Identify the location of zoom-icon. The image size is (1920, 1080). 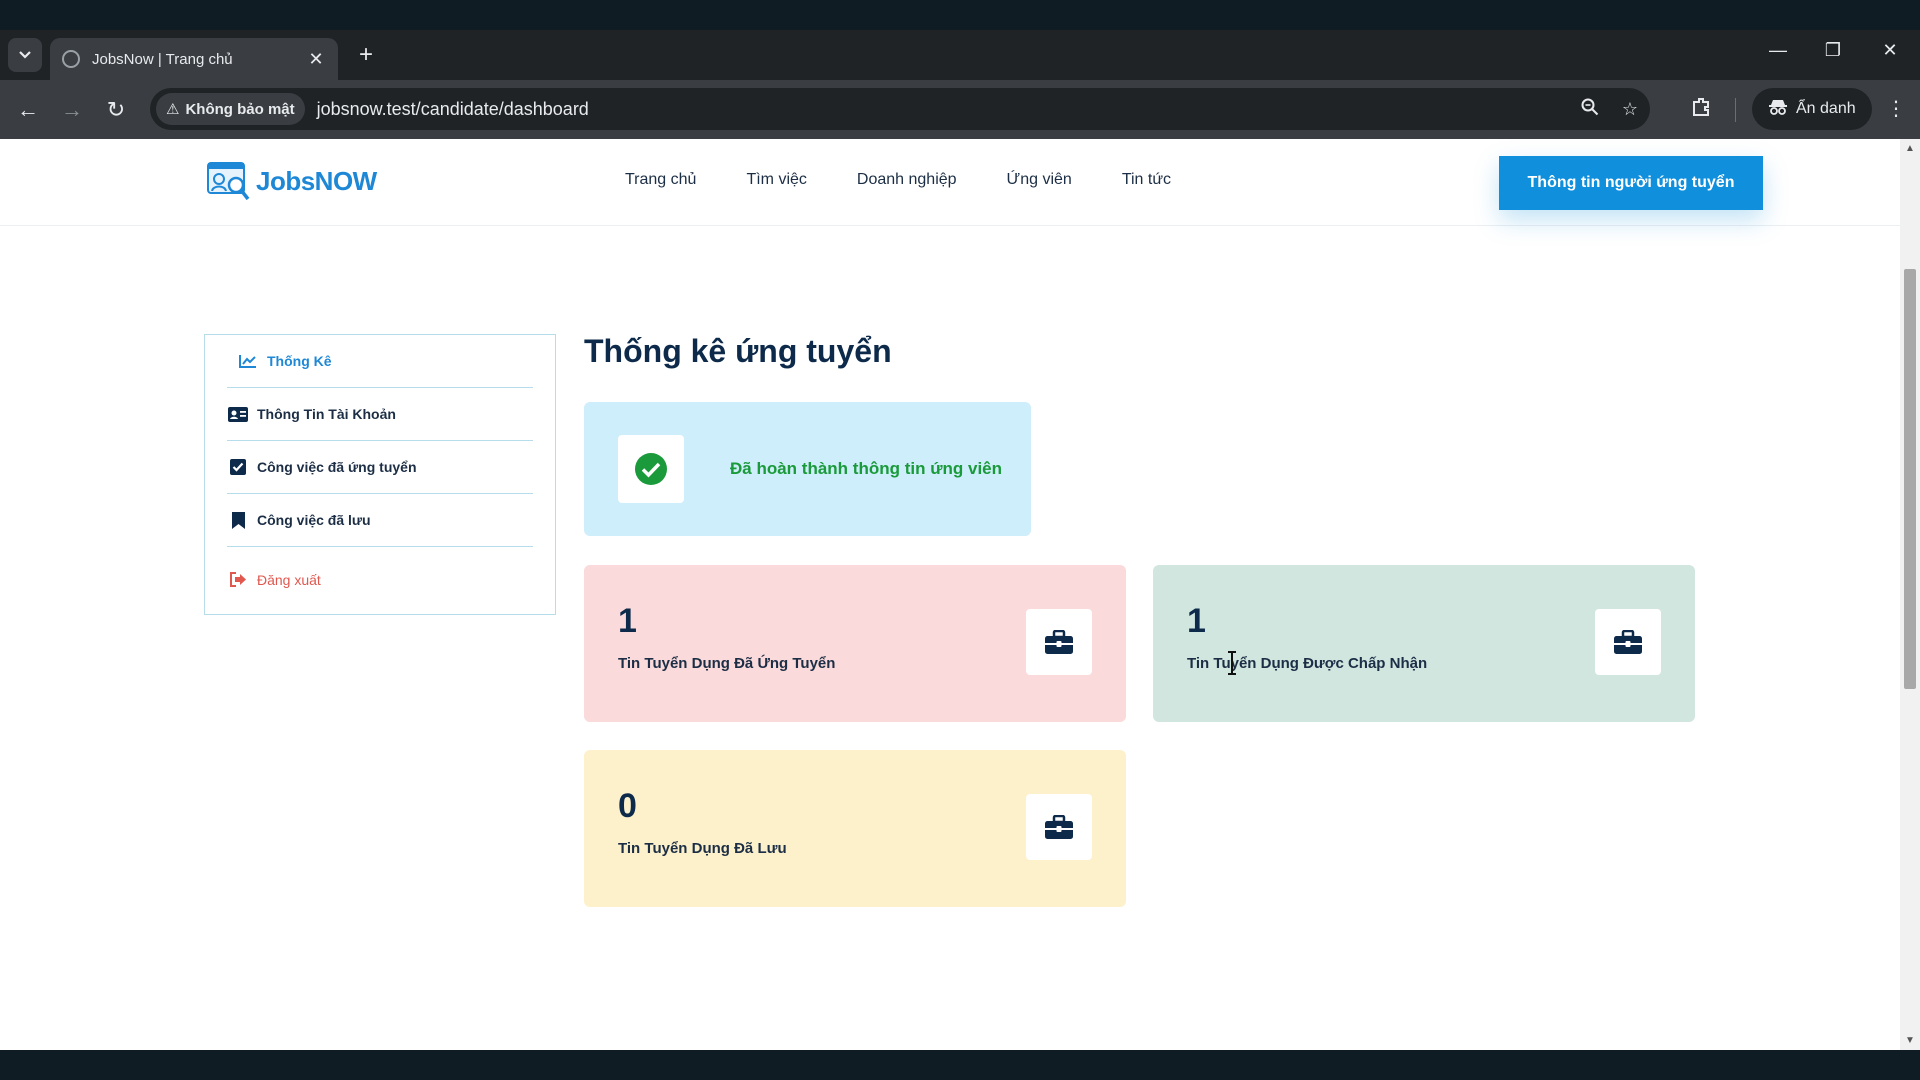
(1590, 109).